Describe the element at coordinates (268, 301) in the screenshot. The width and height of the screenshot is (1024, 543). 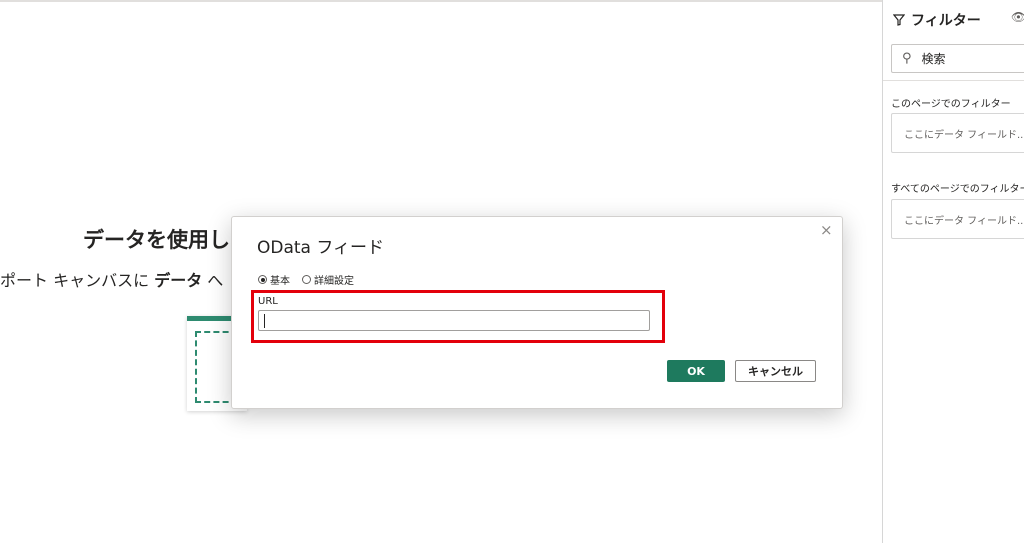
I see `url-label: URL` at that location.